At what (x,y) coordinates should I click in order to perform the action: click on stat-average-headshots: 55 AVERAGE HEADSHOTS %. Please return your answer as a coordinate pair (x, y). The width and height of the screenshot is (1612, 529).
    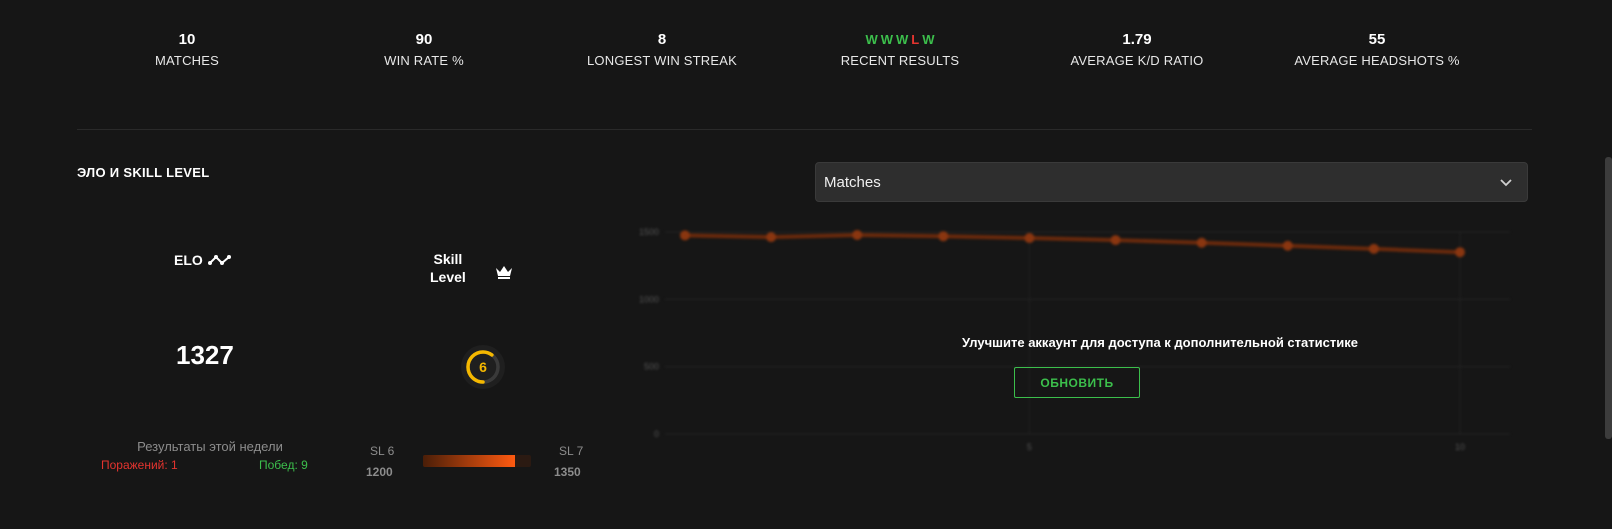
    Looking at the image, I should click on (1377, 49).